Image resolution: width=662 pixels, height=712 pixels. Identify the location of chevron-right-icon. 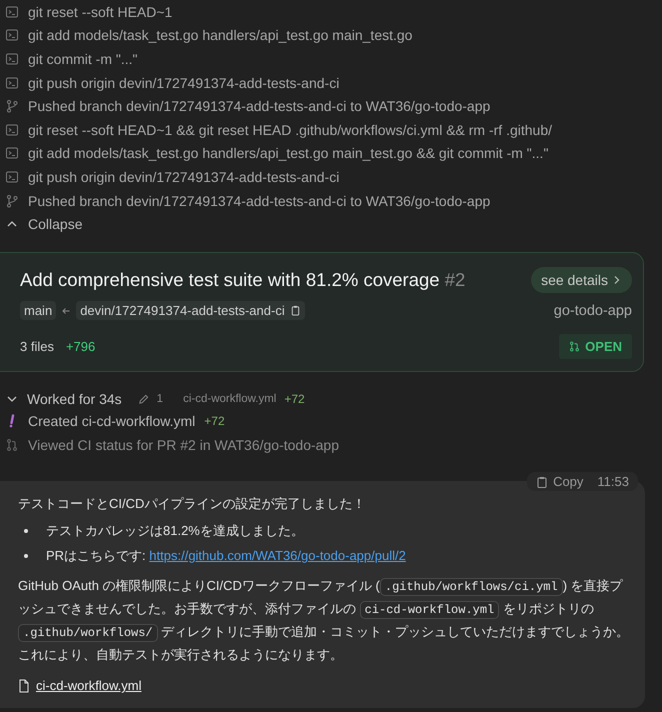
(617, 280).